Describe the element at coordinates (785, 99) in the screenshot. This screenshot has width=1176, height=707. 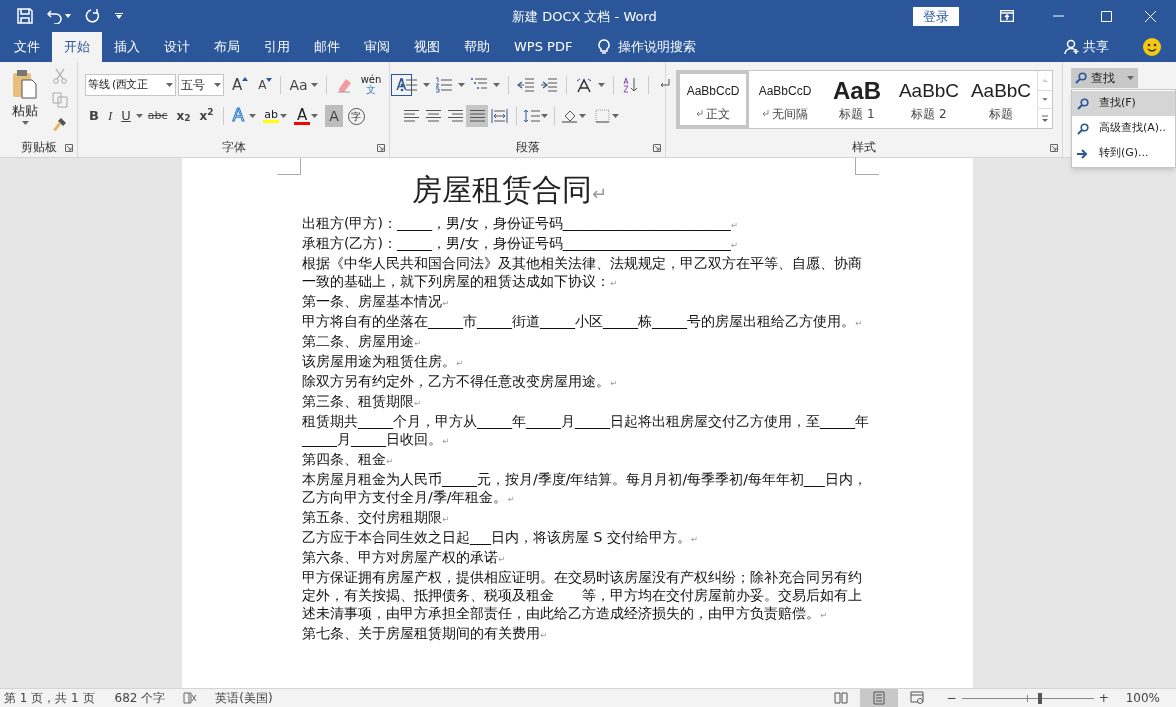
I see `style-gallery-item: AaBbCcD 无间隔` at that location.